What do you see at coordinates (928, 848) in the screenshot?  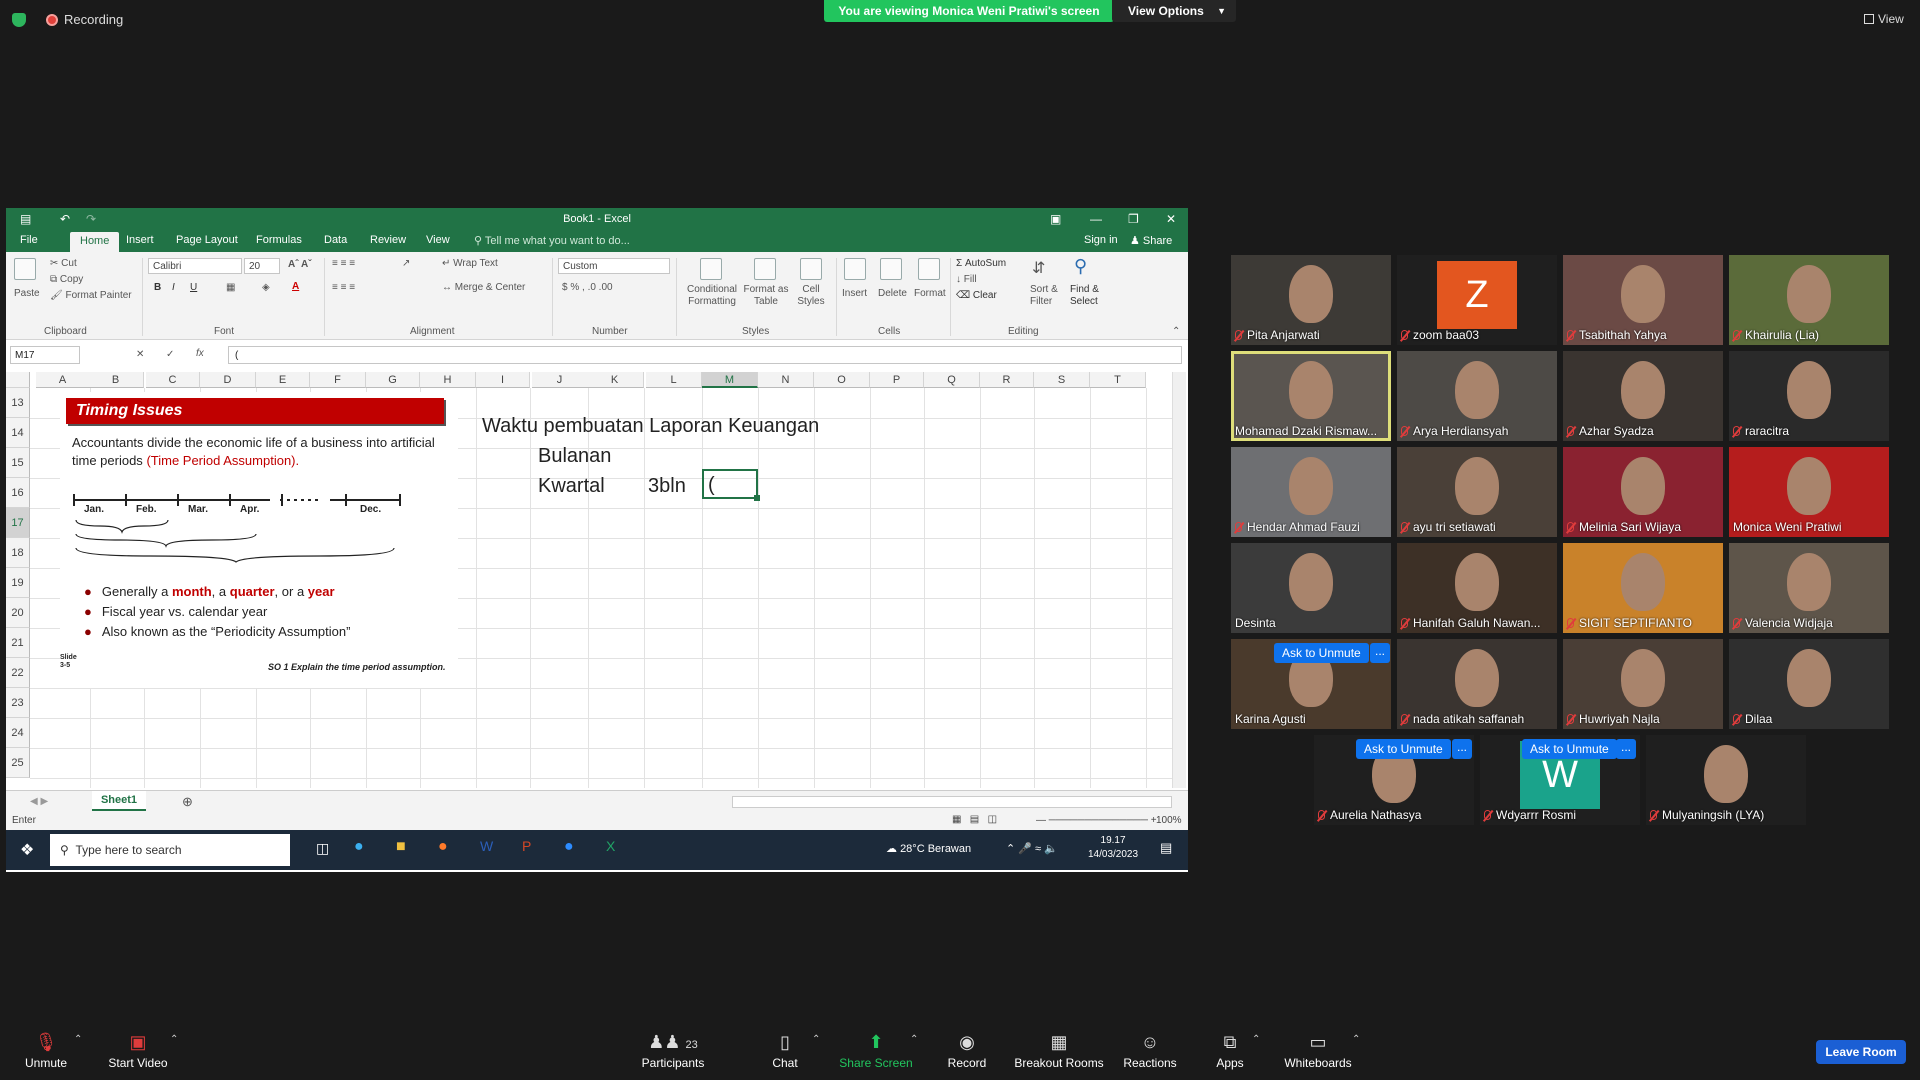 I see `weather-widget: ☁ 28°C Berawan` at bounding box center [928, 848].